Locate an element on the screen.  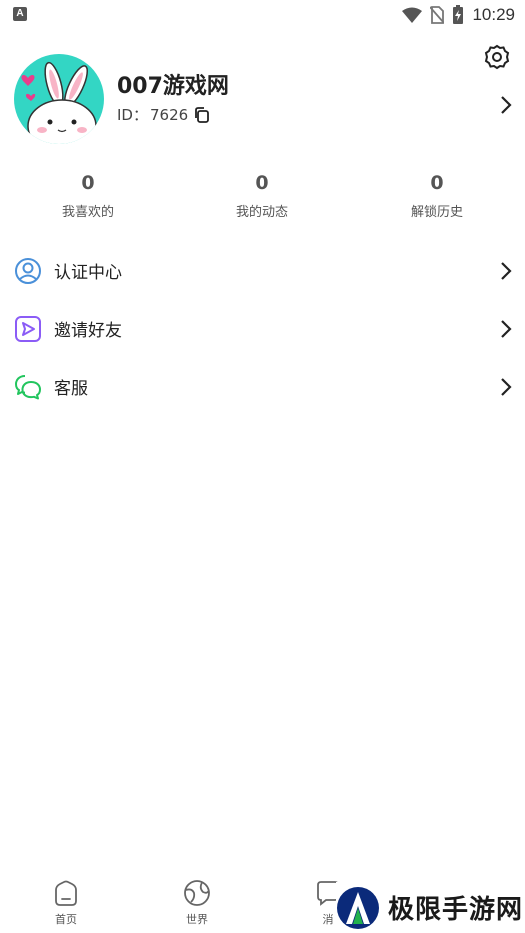
stat-likes: 0 我喜欢的 is located at coordinates (88, 195).